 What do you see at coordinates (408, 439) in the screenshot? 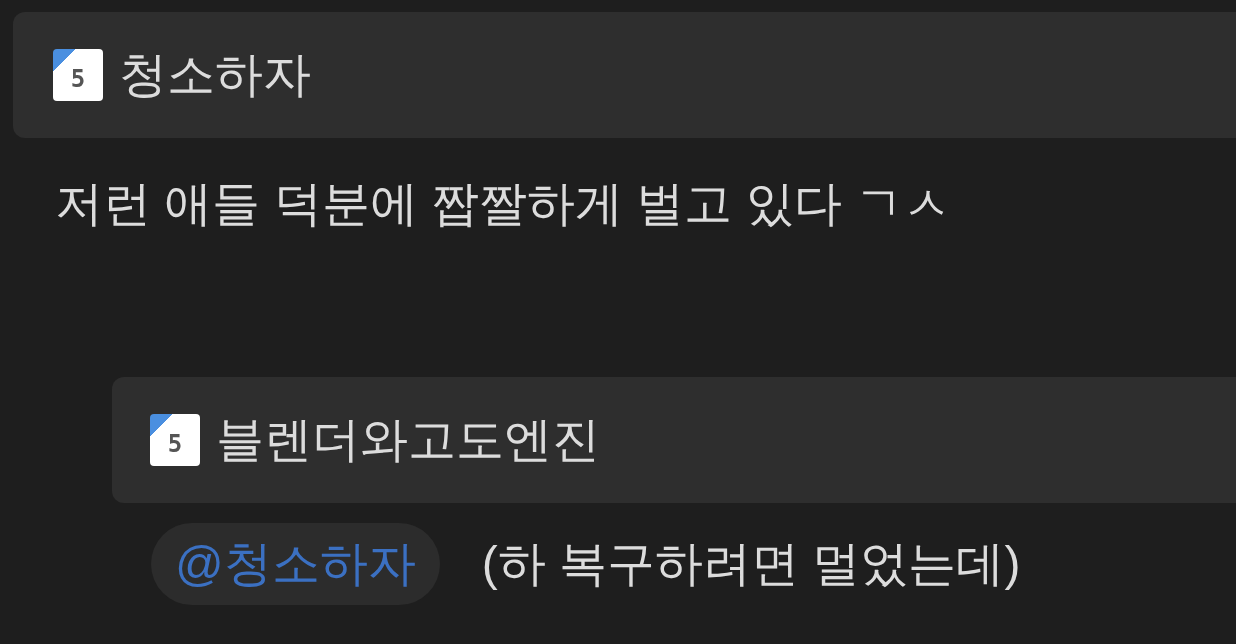
I see `author-name: 블렌더와고도엔진` at bounding box center [408, 439].